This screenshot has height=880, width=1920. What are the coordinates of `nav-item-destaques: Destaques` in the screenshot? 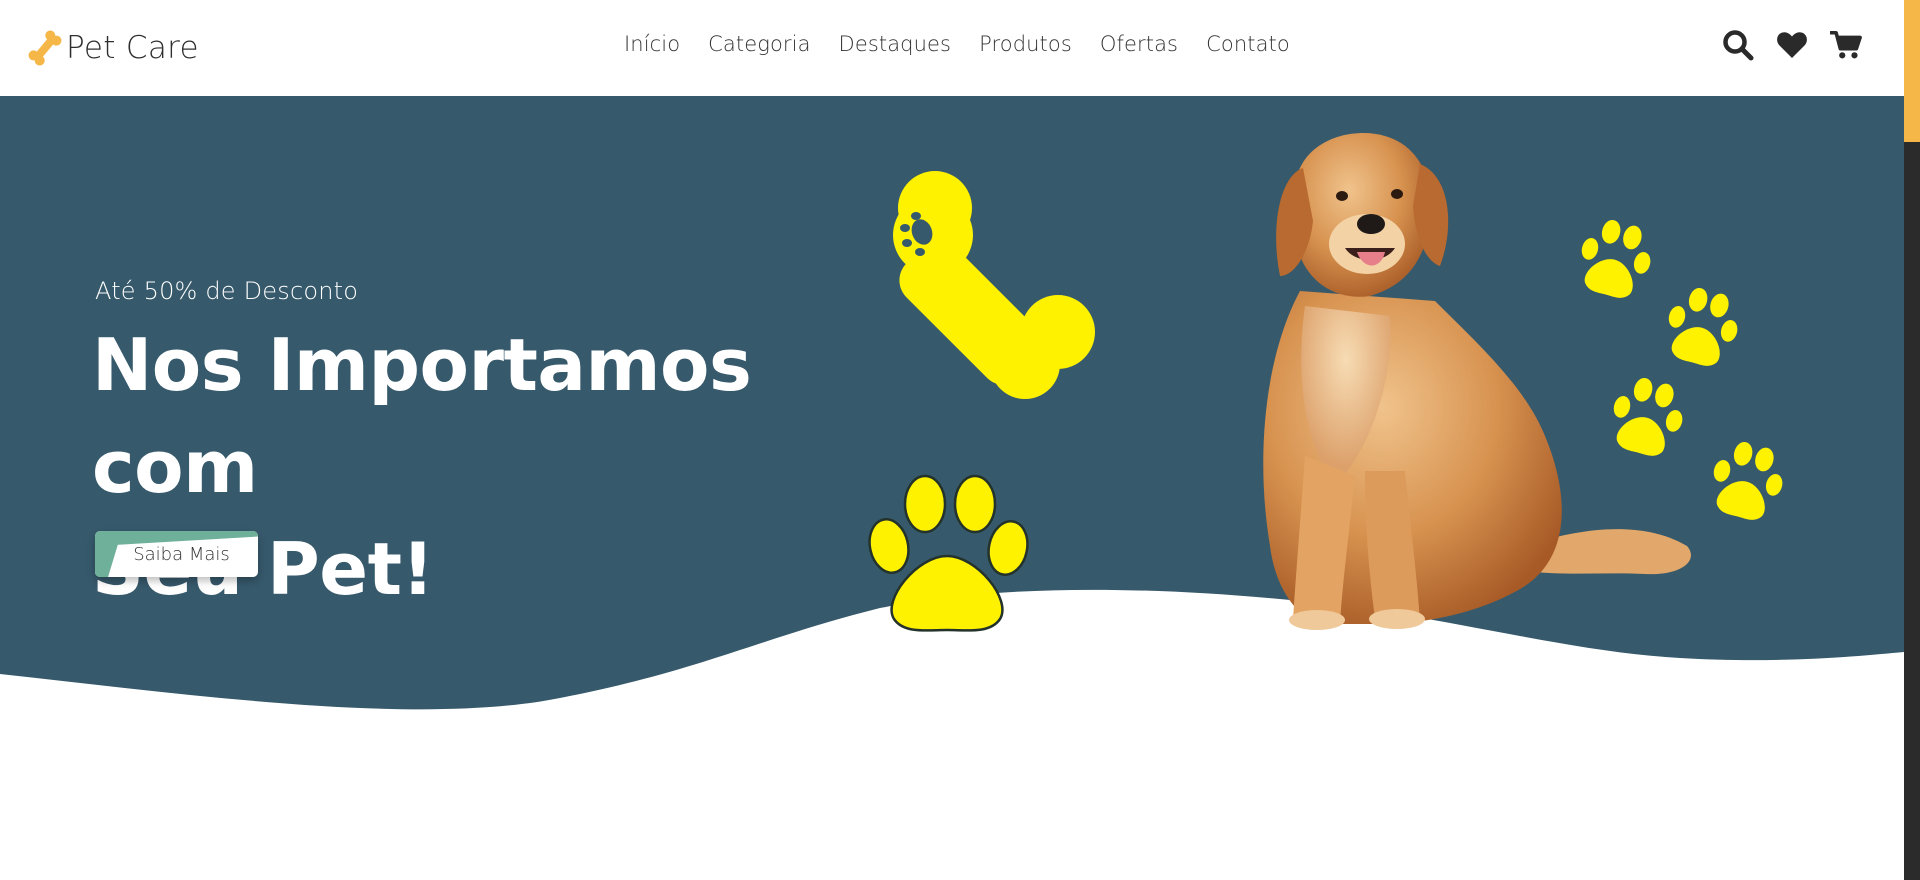 It's located at (895, 44).